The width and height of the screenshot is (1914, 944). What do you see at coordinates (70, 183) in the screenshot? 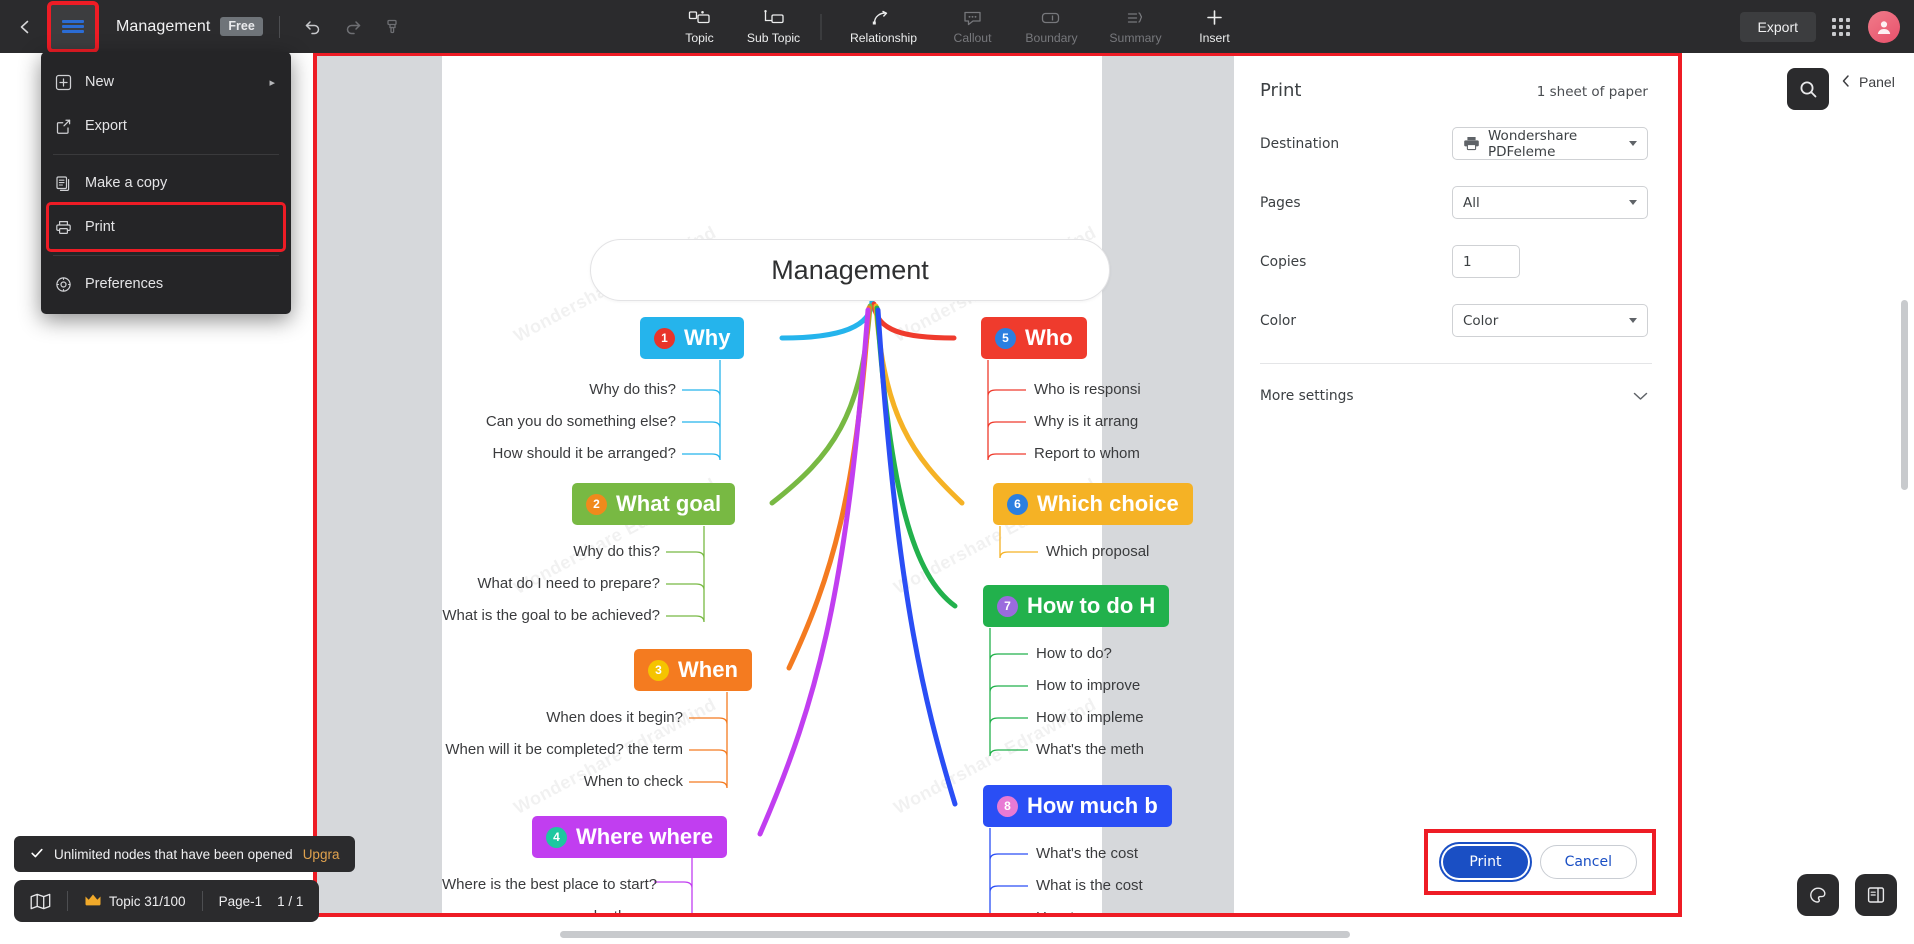
I see `copy-icon` at bounding box center [70, 183].